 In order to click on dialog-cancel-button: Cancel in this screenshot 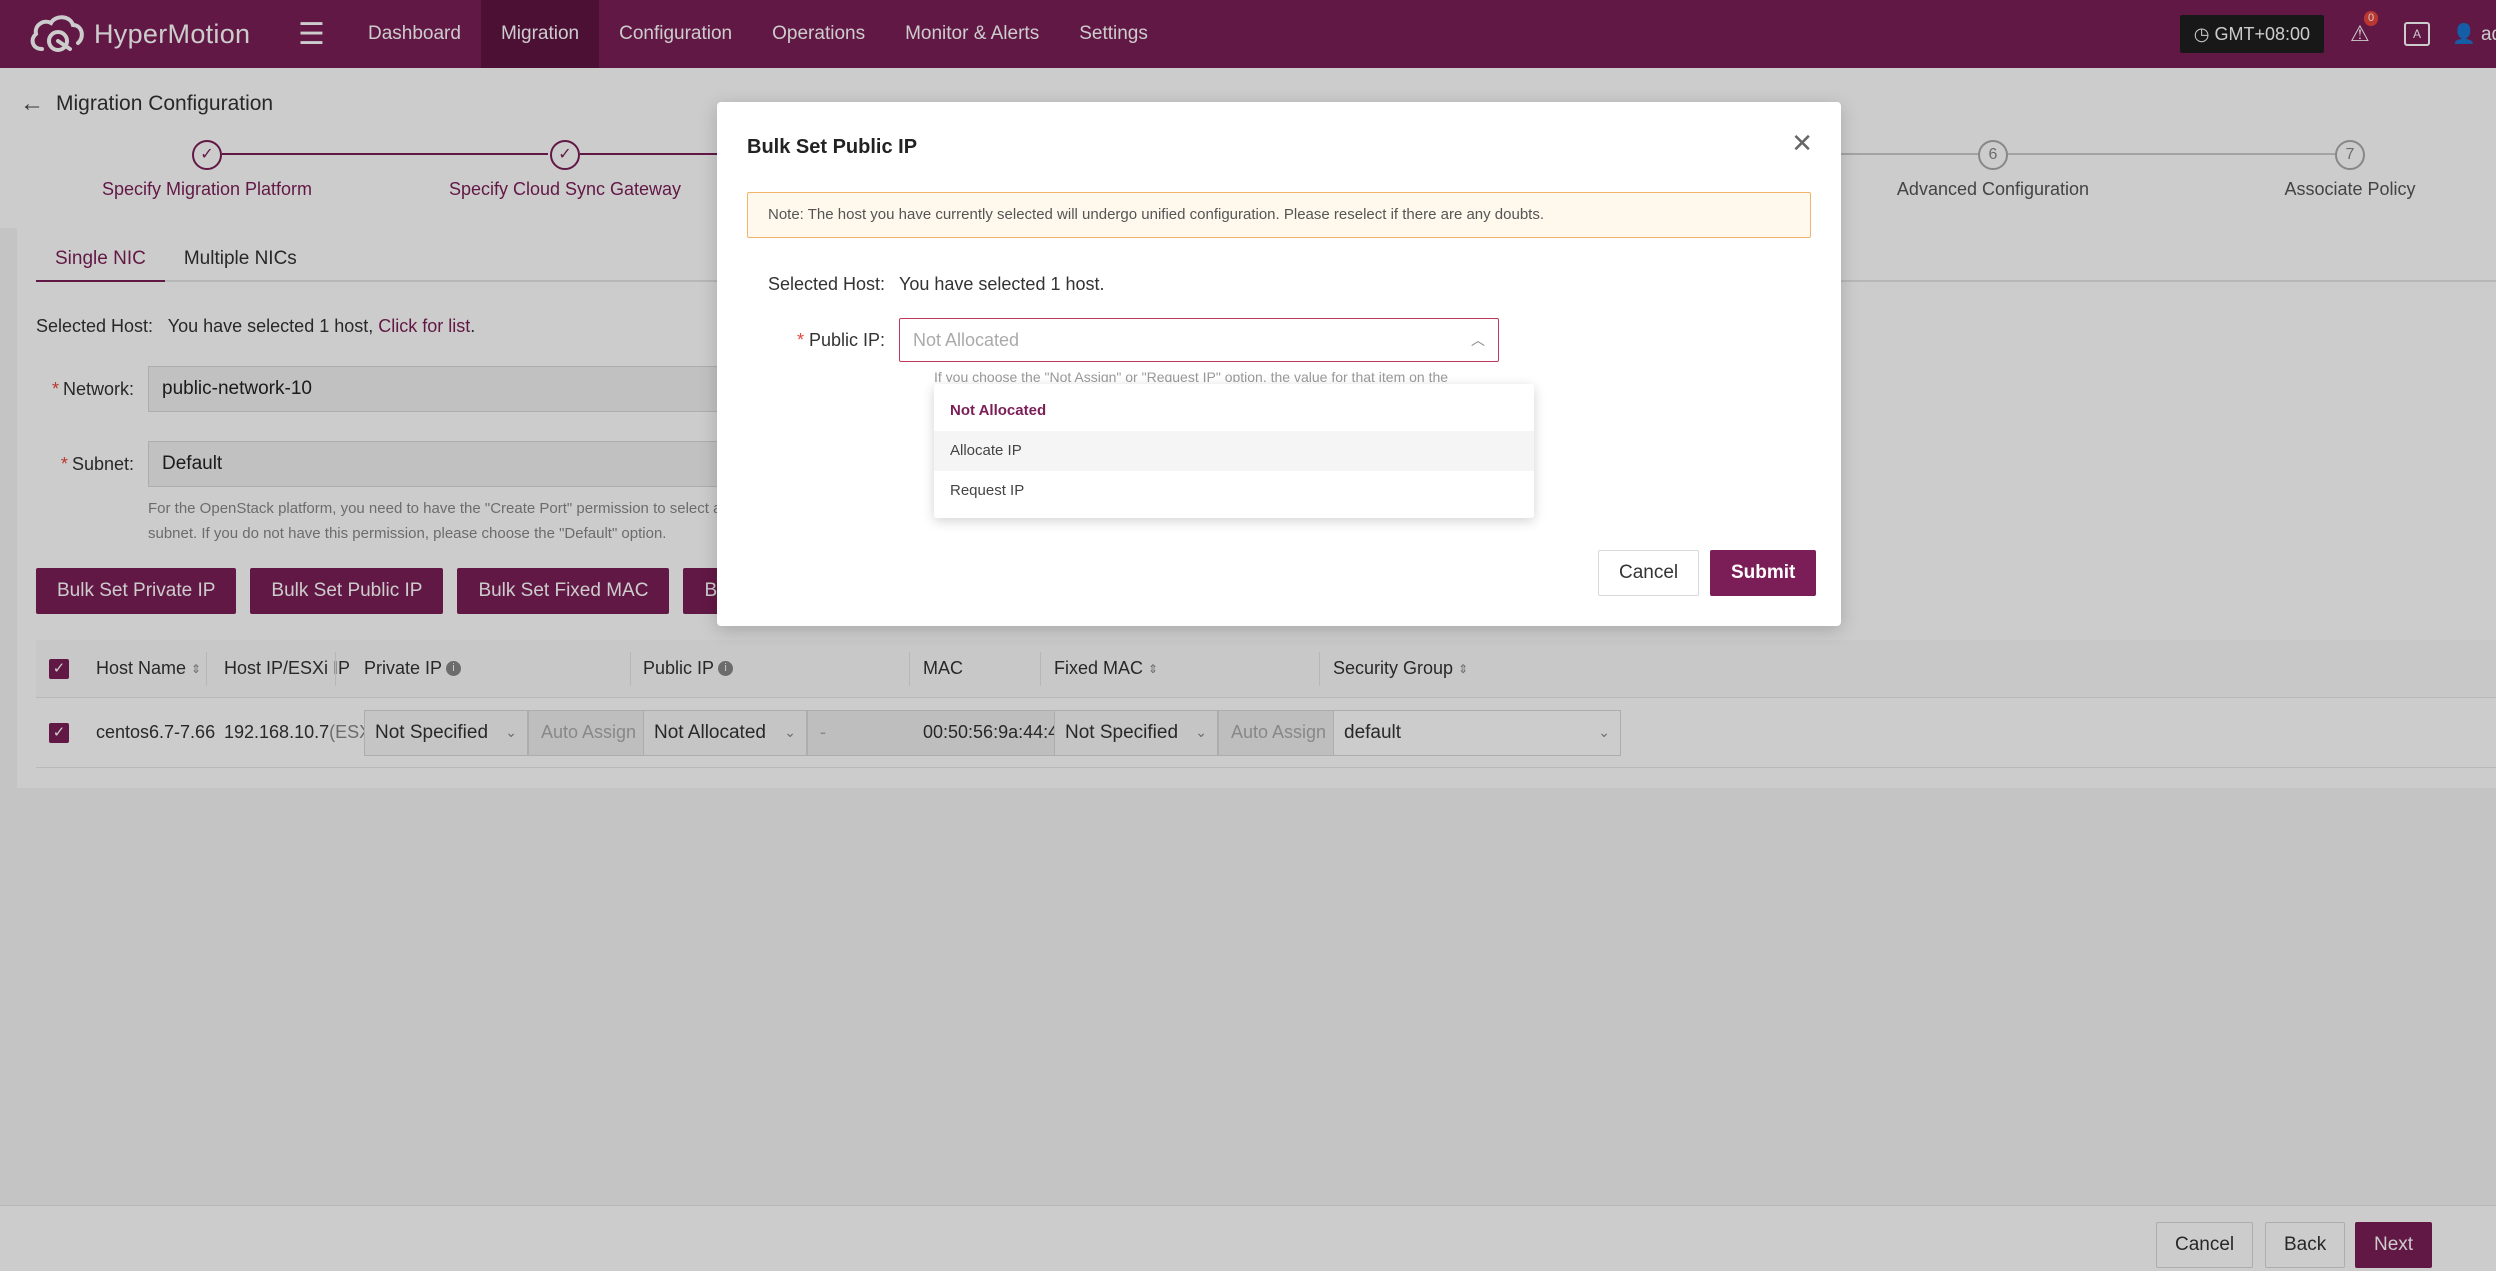, I will do `click(1649, 573)`.